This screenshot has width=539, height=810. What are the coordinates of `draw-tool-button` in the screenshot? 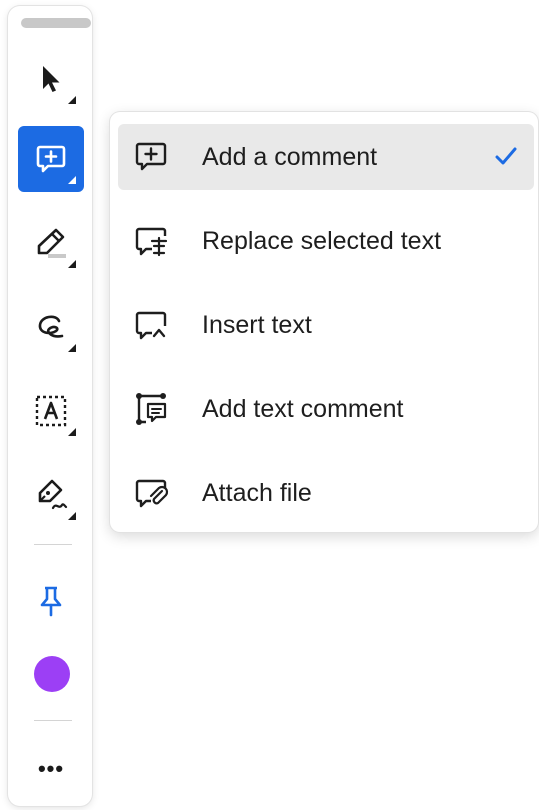 It's located at (51, 327).